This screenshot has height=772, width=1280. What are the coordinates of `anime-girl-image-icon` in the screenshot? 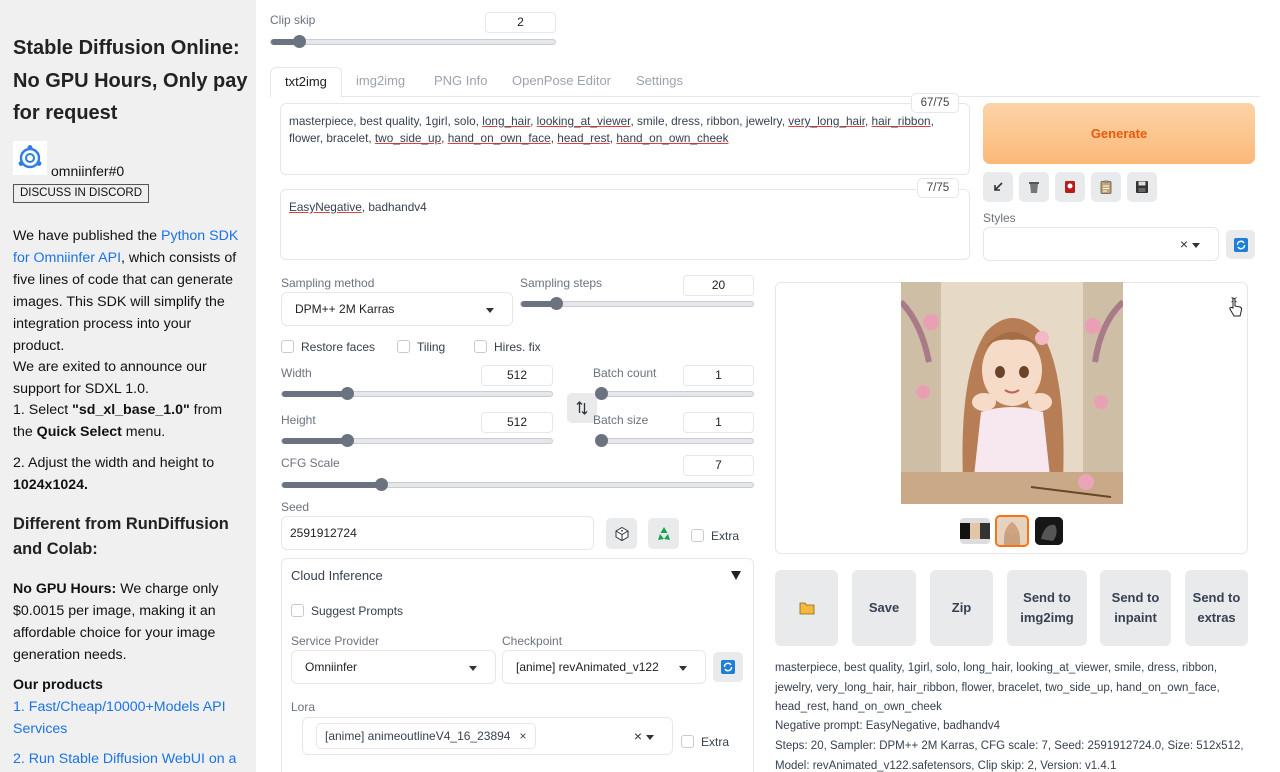 It's located at (1012, 393).